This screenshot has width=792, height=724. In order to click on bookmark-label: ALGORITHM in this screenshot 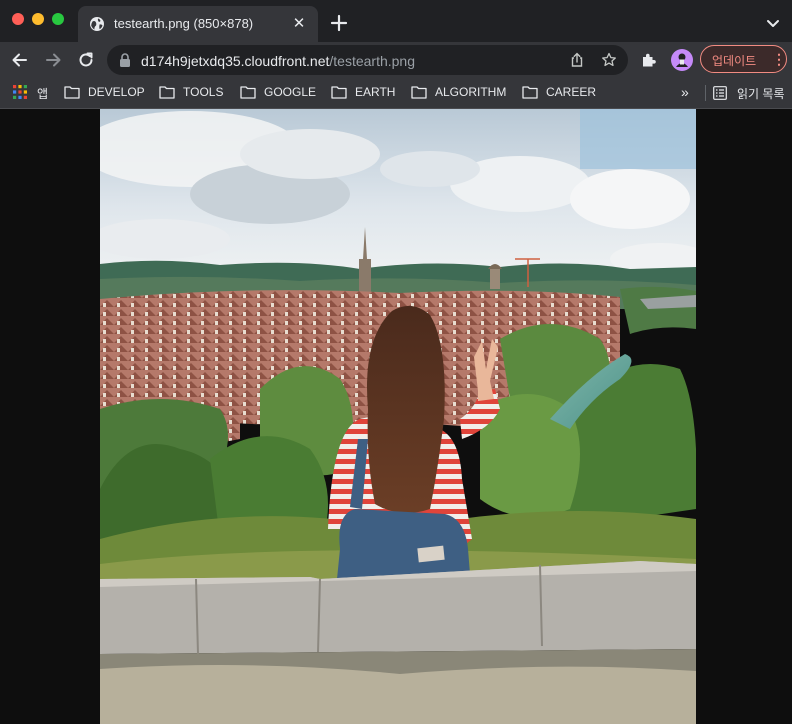, I will do `click(471, 92)`.